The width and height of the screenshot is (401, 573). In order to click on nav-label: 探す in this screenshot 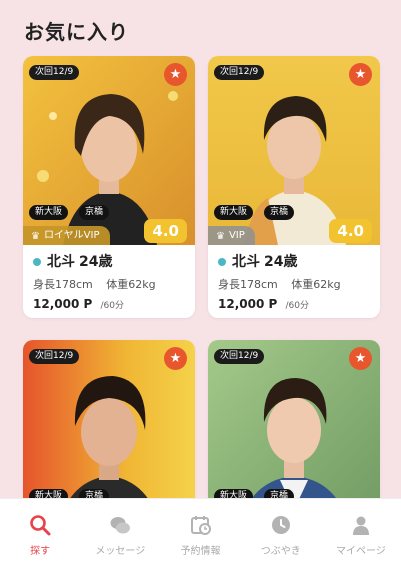, I will do `click(40, 551)`.